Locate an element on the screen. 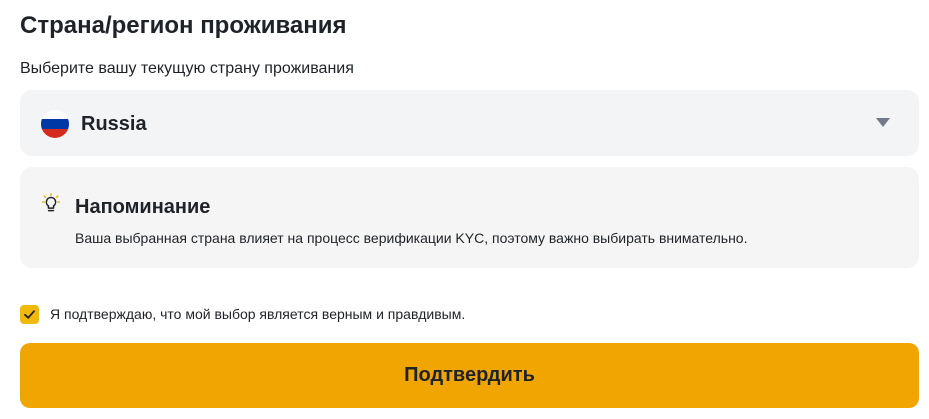  checkmark-icon is located at coordinates (29, 314).